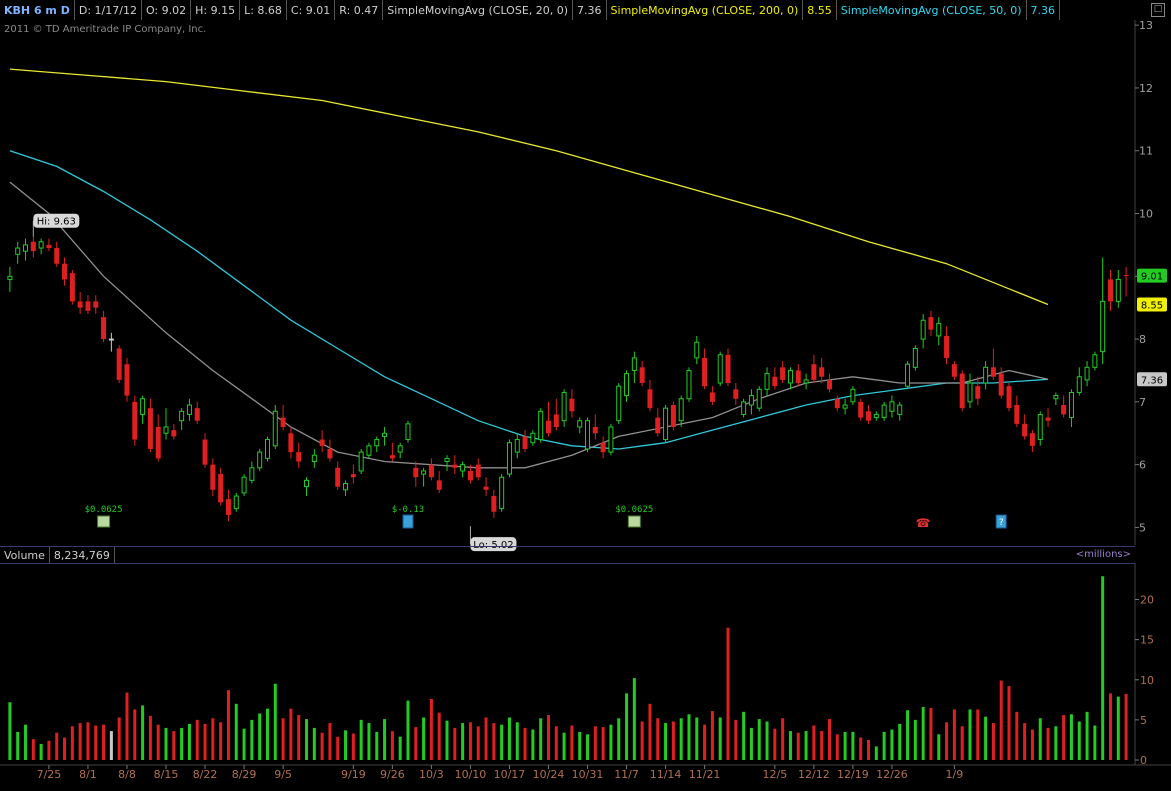 Image resolution: width=1171 pixels, height=791 pixels. What do you see at coordinates (1142, 465) in the screenshot?
I see `price-tick-label: 6` at bounding box center [1142, 465].